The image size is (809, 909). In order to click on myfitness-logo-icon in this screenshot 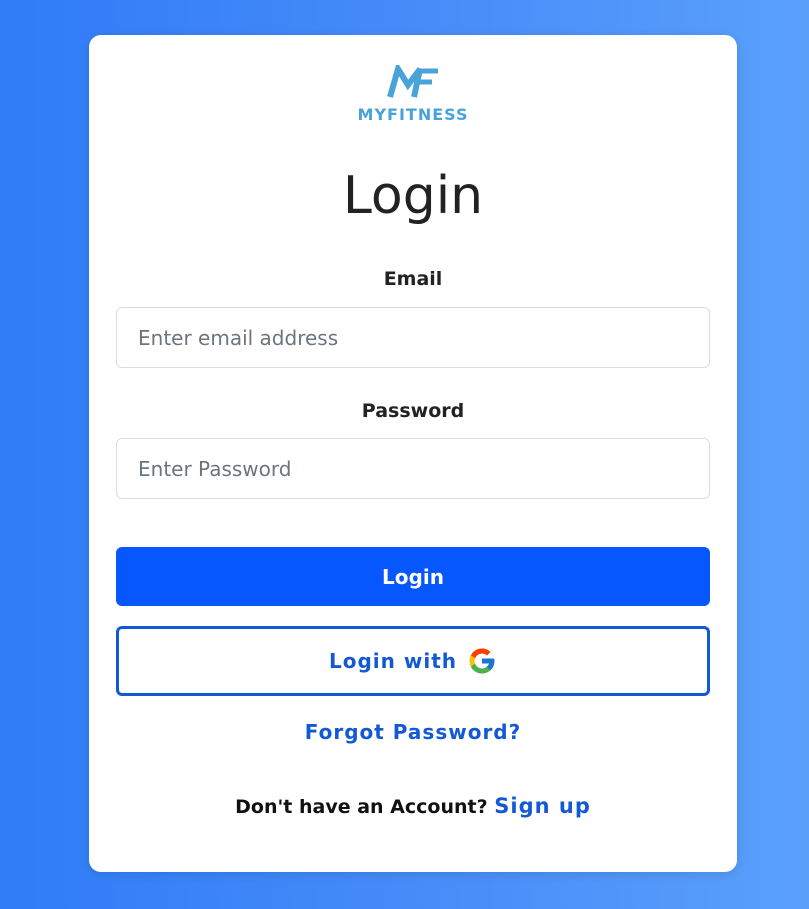, I will do `click(412, 81)`.